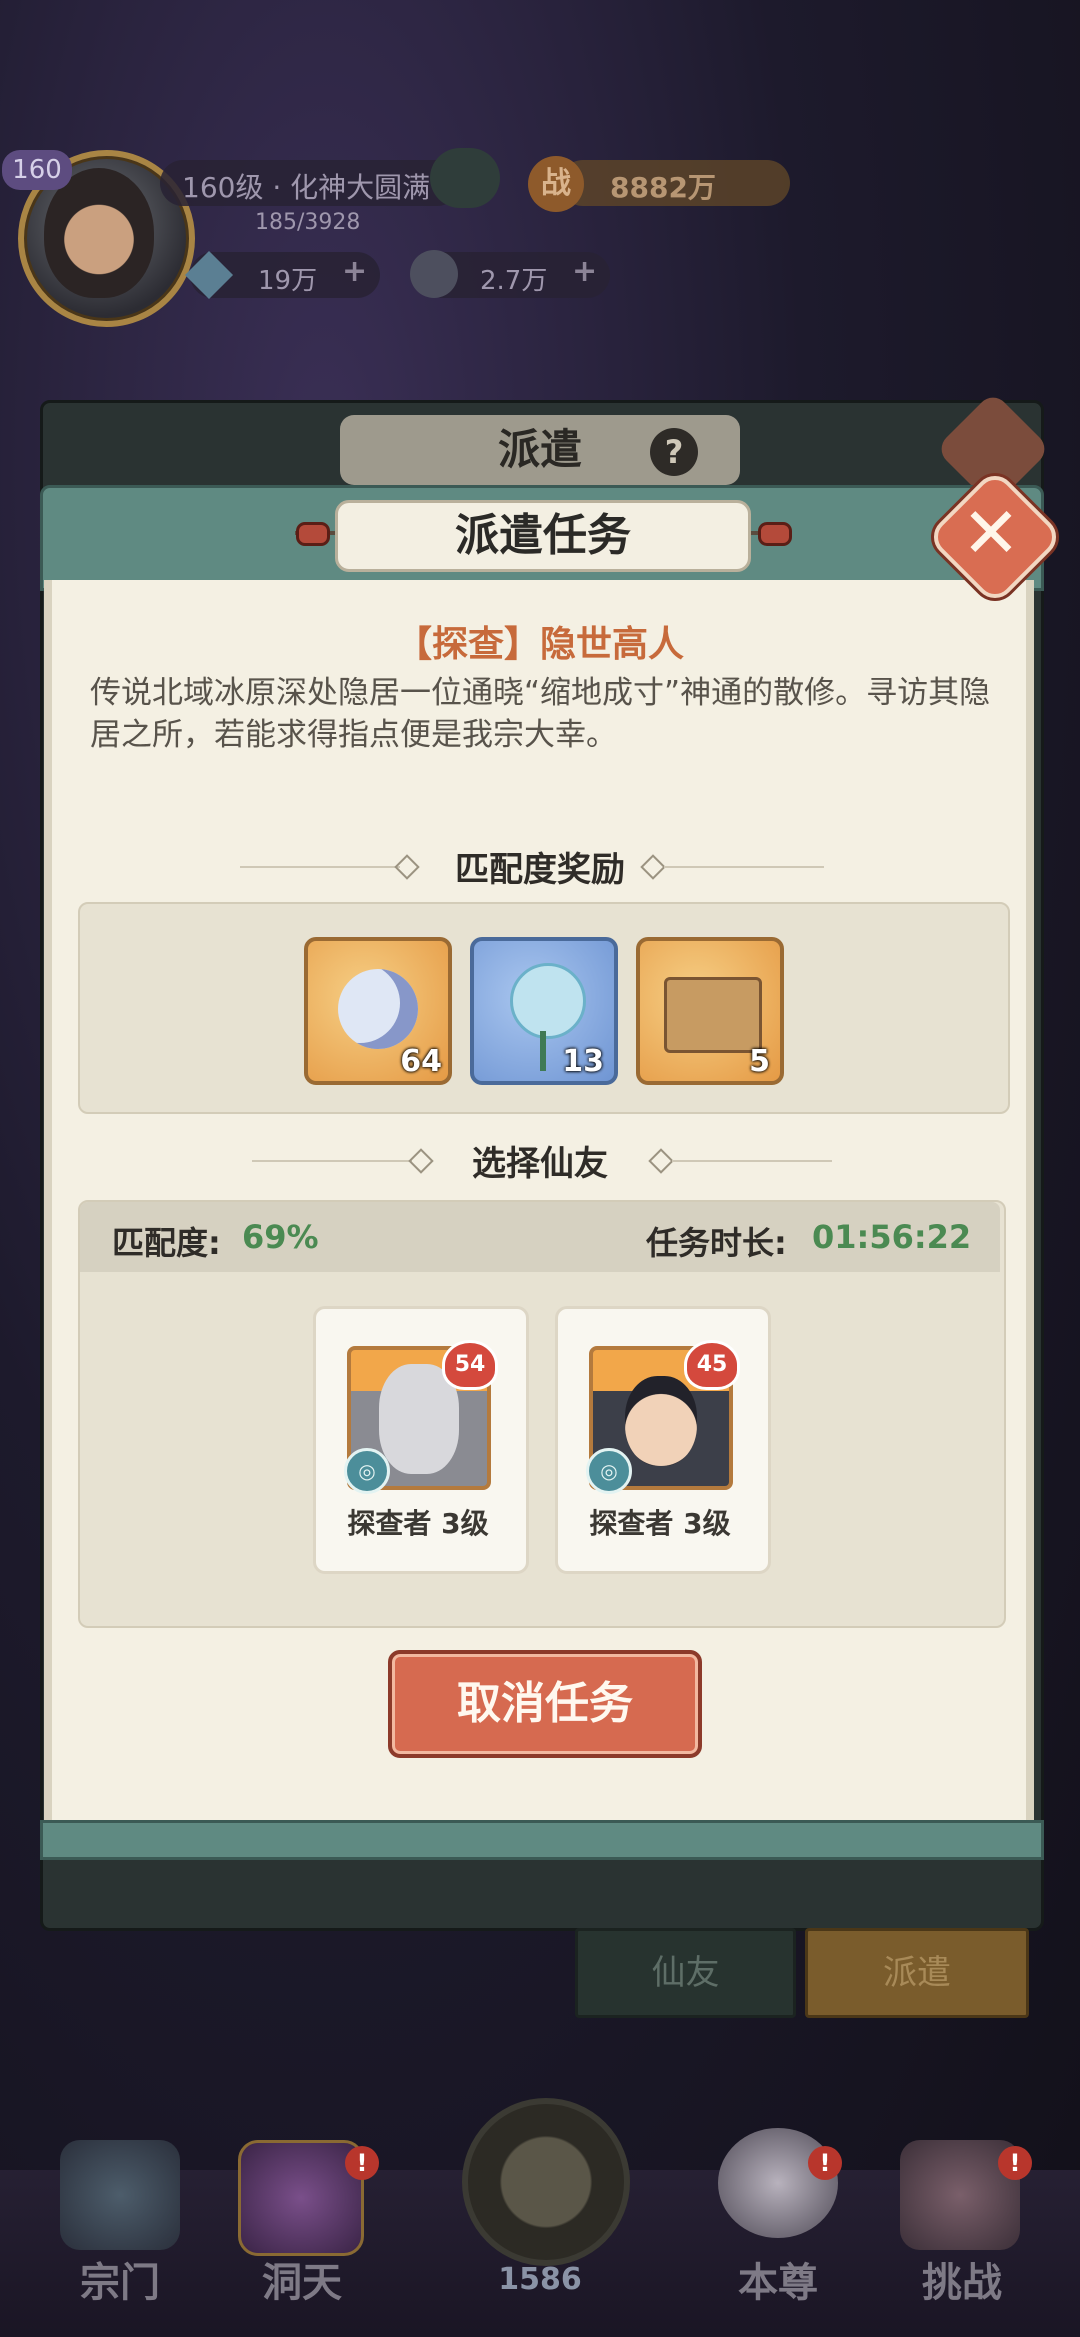 This screenshot has height=2337, width=1080. What do you see at coordinates (545, 1704) in the screenshot?
I see `cancel-mission-button: 取消任务` at bounding box center [545, 1704].